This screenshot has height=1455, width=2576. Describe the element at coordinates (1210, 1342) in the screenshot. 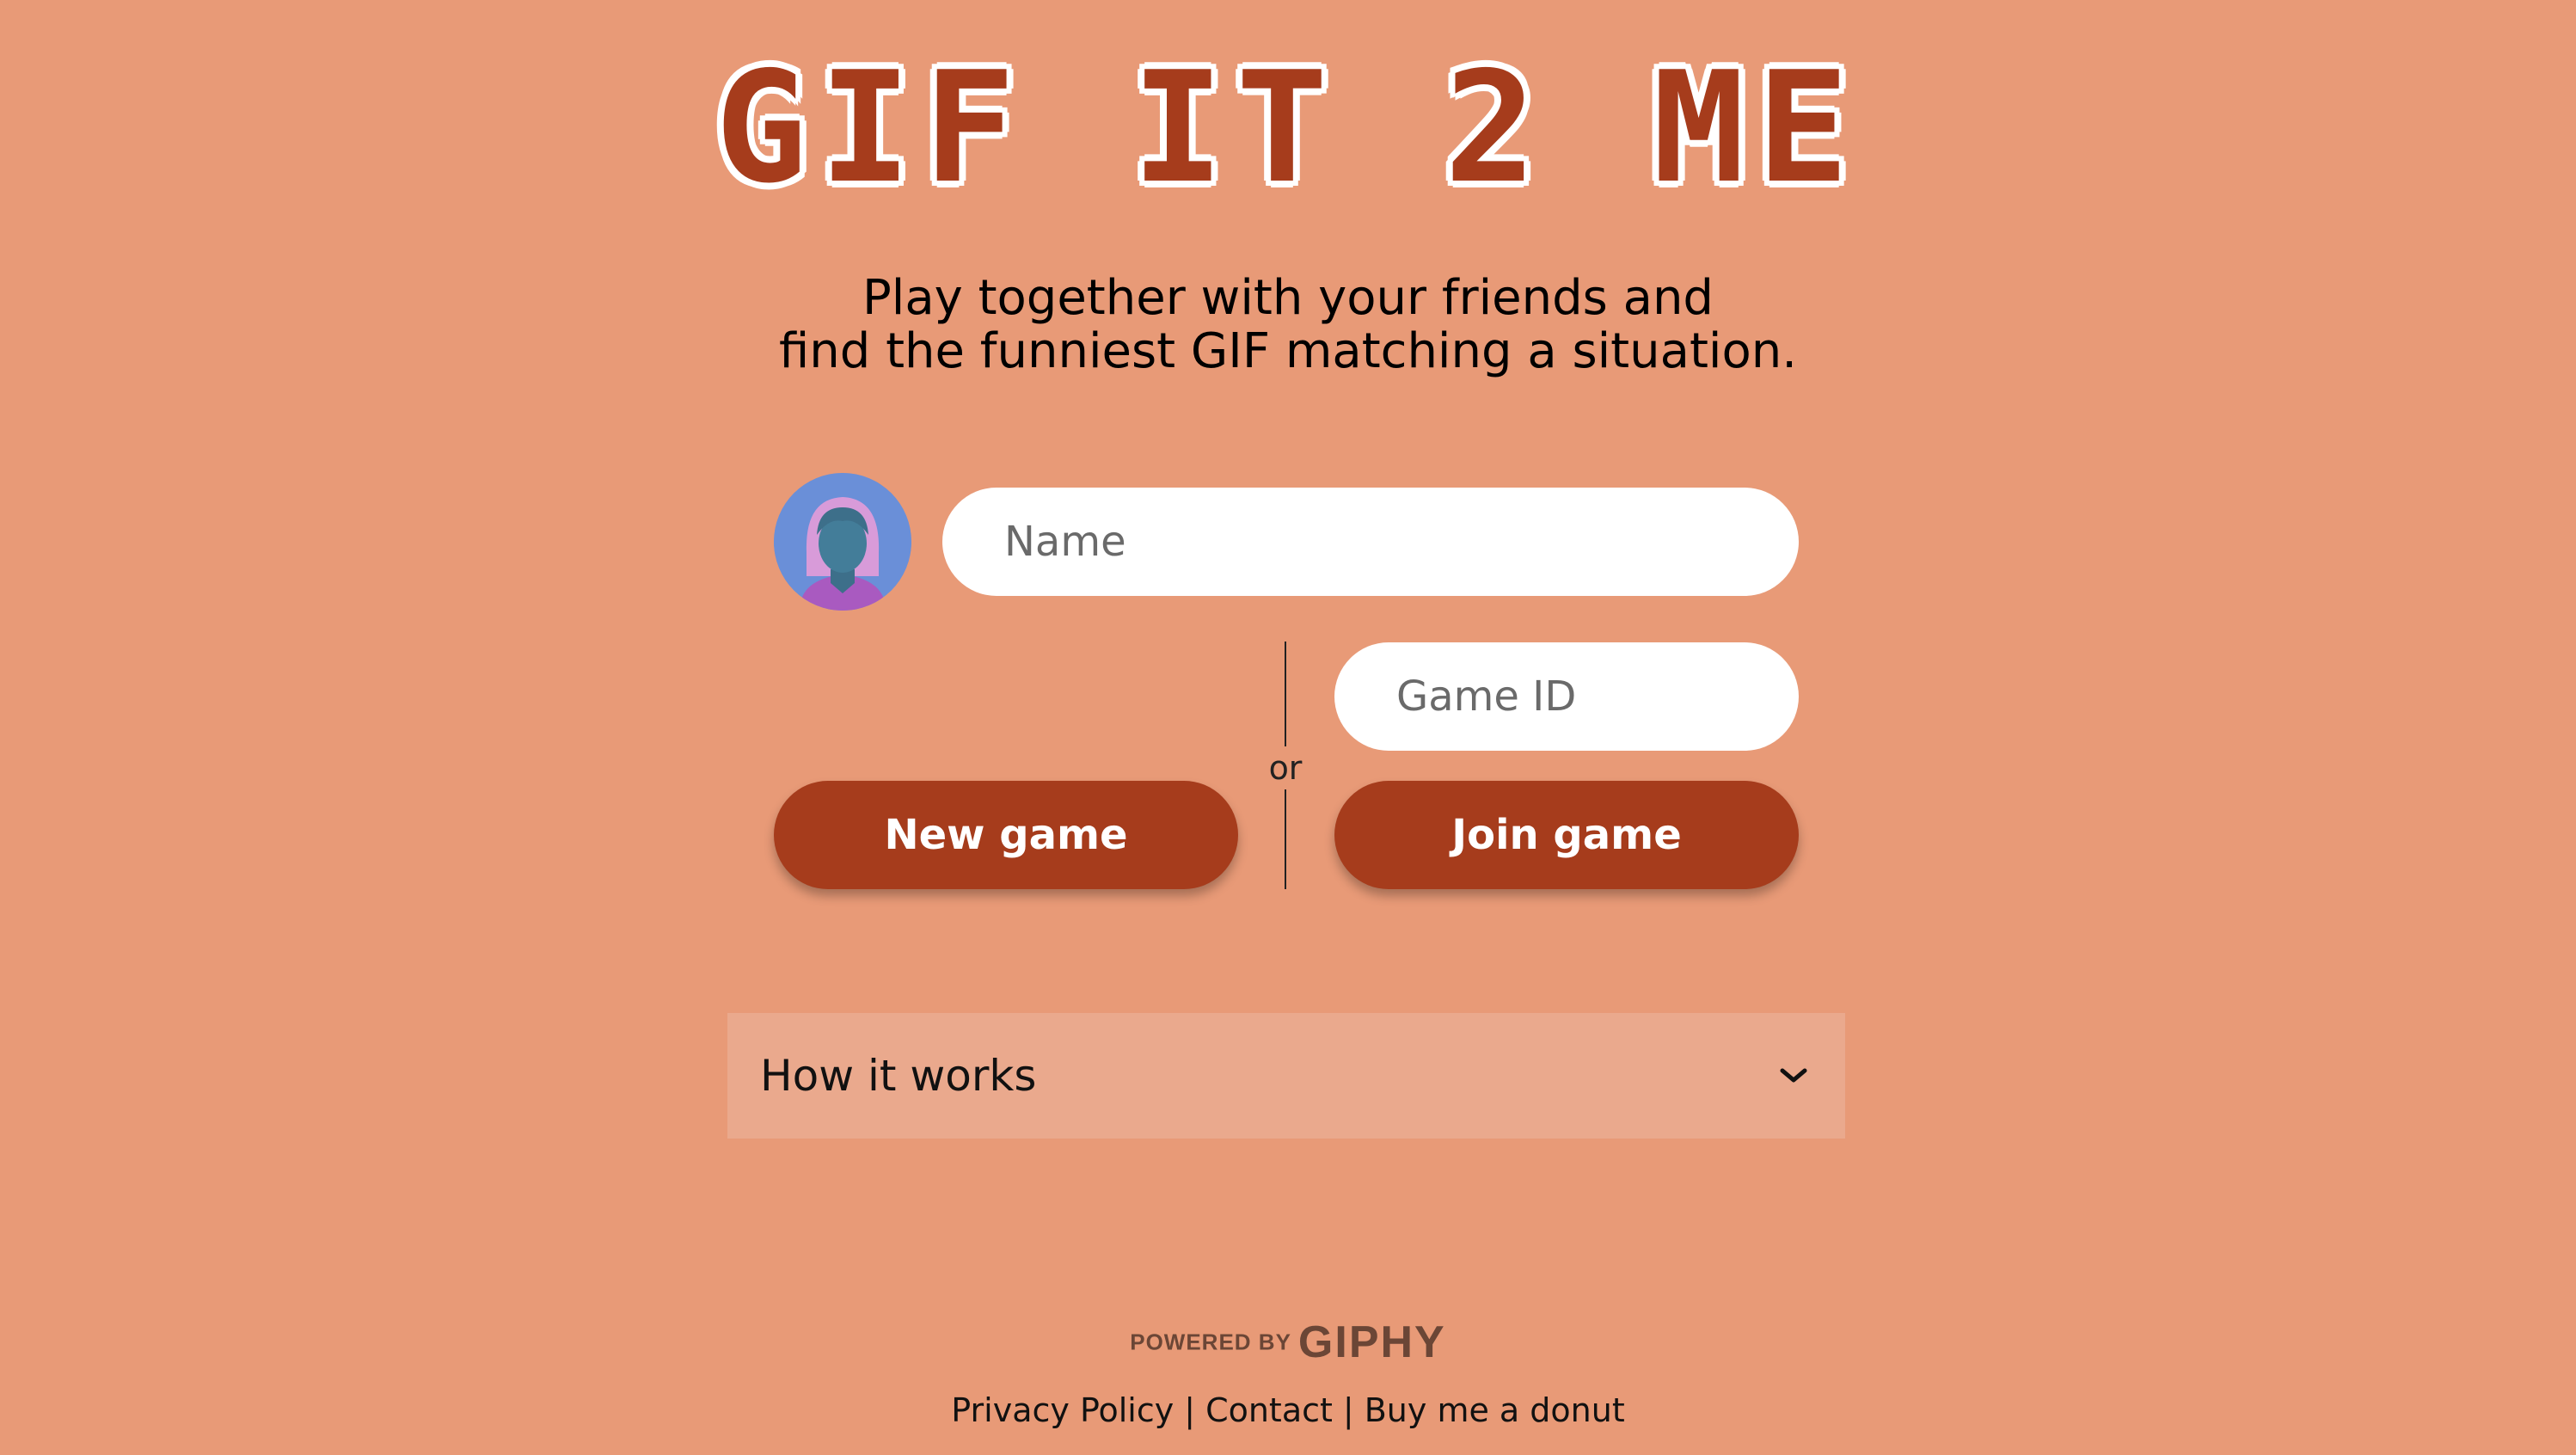

I see `powered-by-label: POWERED BY` at that location.